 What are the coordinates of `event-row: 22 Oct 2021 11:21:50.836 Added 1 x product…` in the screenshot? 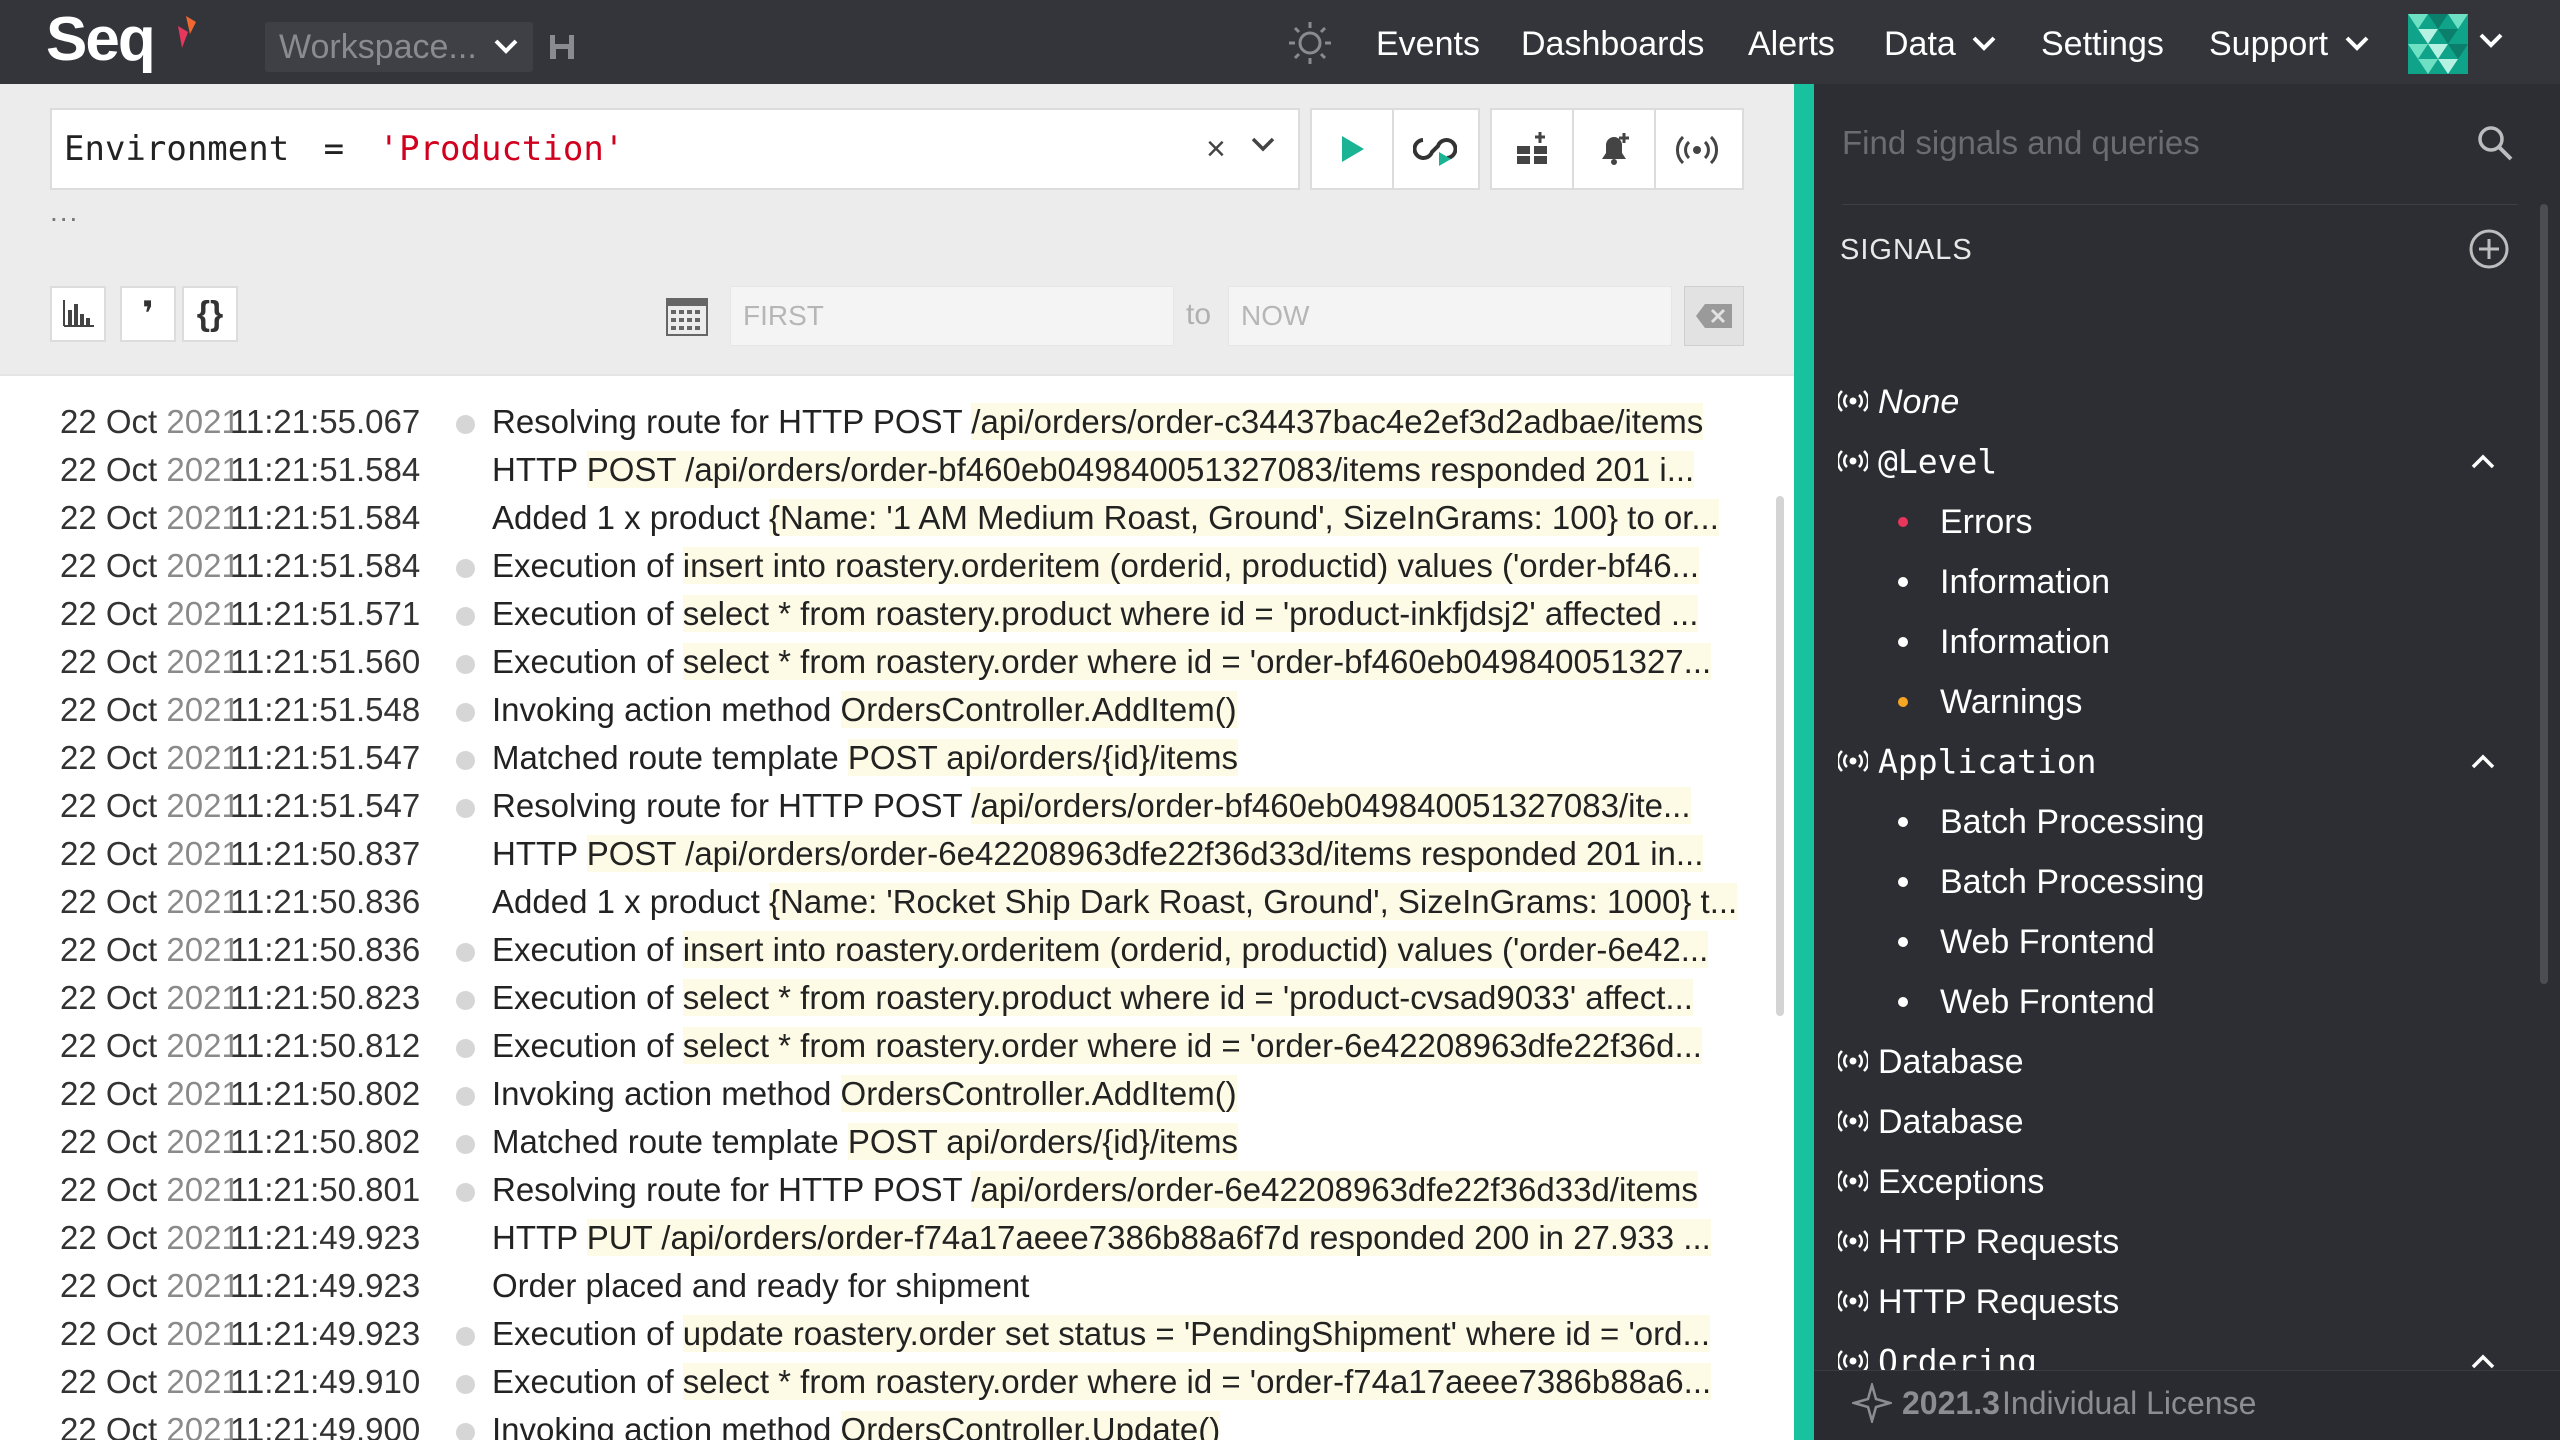 It's located at (897, 902).